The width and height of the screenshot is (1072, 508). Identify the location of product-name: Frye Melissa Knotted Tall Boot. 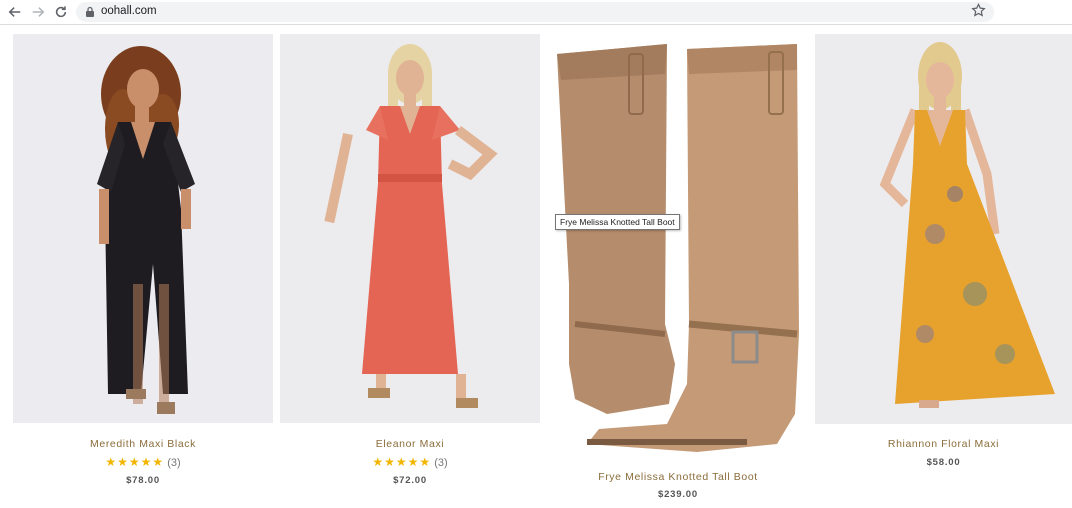
(678, 477).